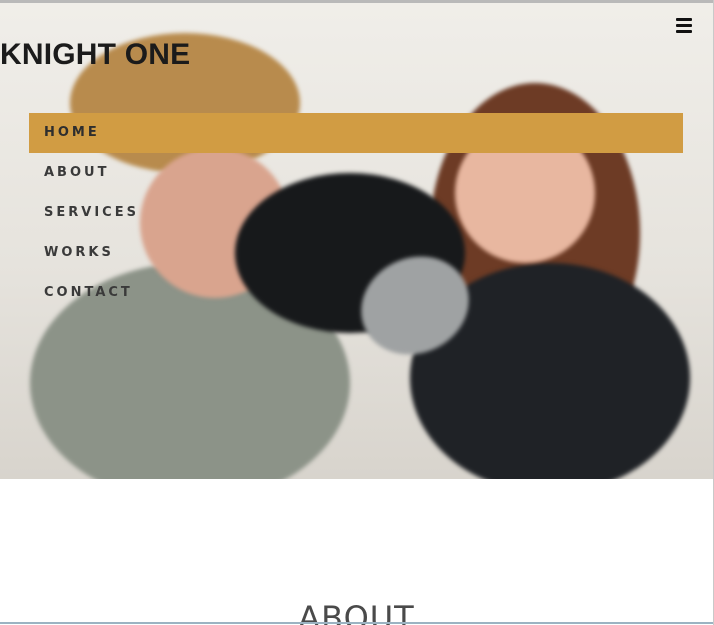  Describe the element at coordinates (356, 293) in the screenshot. I see `nav-item-contact: CONTACT` at that location.